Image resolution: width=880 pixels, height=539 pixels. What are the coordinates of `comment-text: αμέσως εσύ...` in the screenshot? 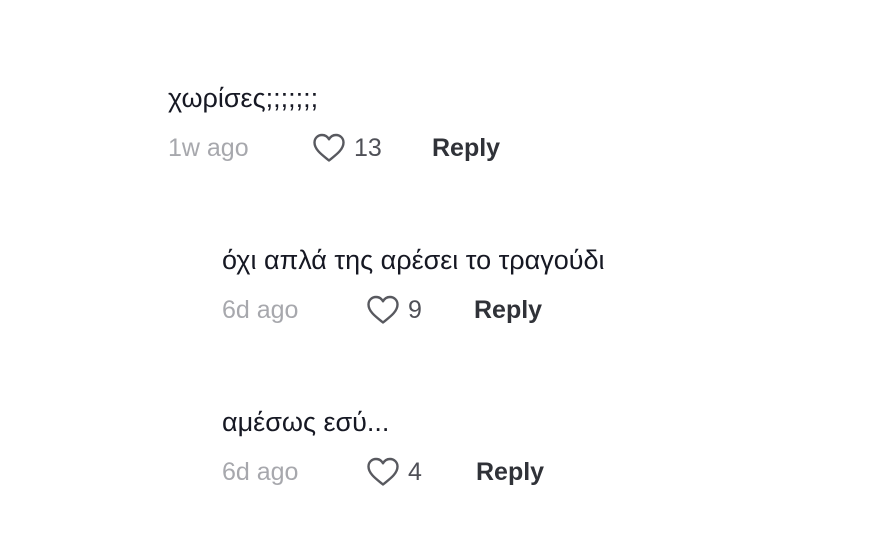 It's located at (306, 422).